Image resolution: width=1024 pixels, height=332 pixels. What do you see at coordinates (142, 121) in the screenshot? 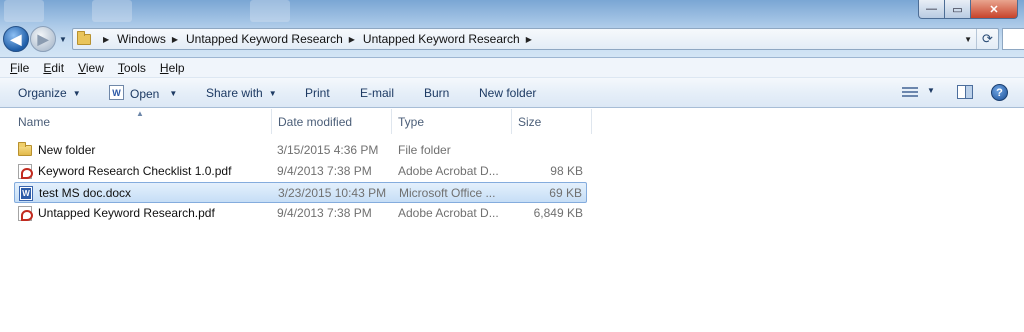
I see `column-header-name: Name` at bounding box center [142, 121].